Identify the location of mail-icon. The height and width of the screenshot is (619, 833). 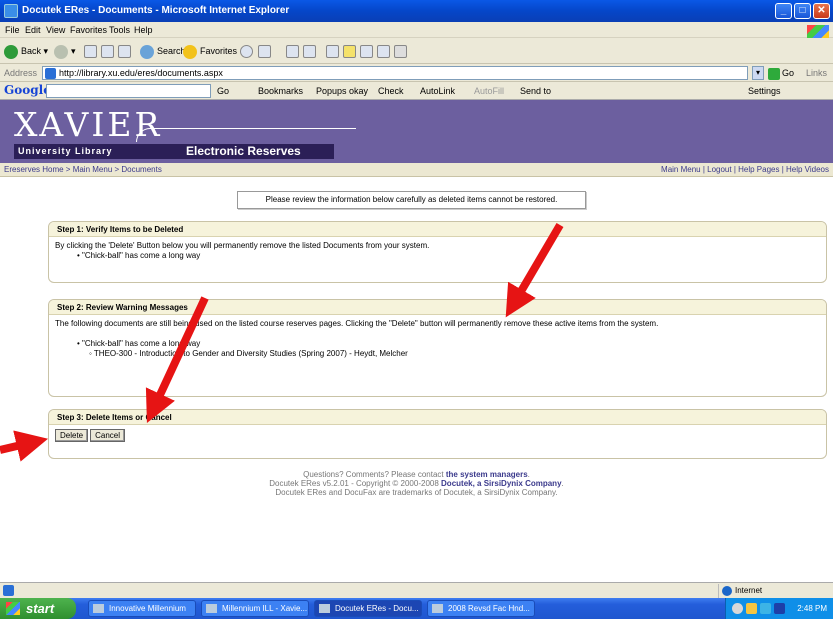
(292, 51).